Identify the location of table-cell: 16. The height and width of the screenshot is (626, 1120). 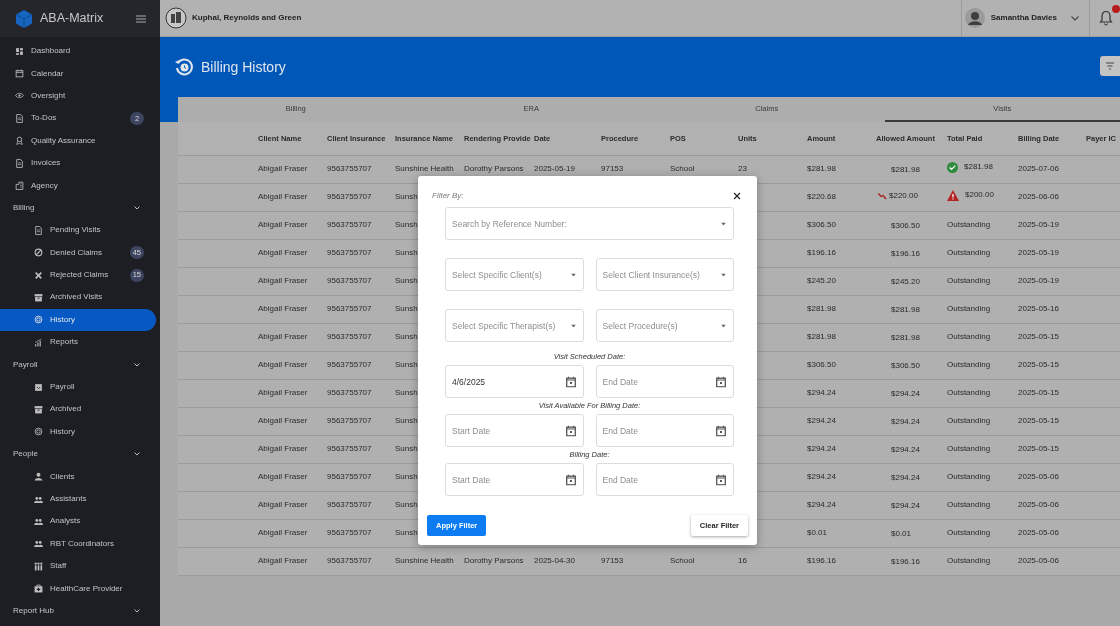
(742, 560).